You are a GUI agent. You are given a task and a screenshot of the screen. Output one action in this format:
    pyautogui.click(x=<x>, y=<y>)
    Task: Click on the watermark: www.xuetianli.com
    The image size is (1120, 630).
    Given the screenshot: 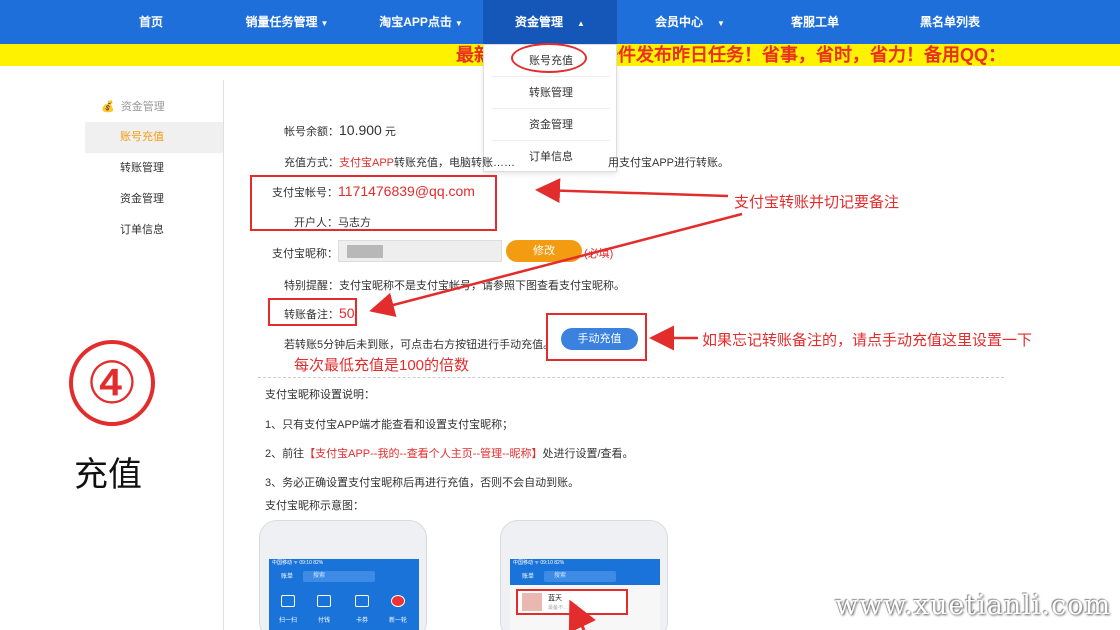 What is the action you would take?
    pyautogui.click(x=973, y=605)
    